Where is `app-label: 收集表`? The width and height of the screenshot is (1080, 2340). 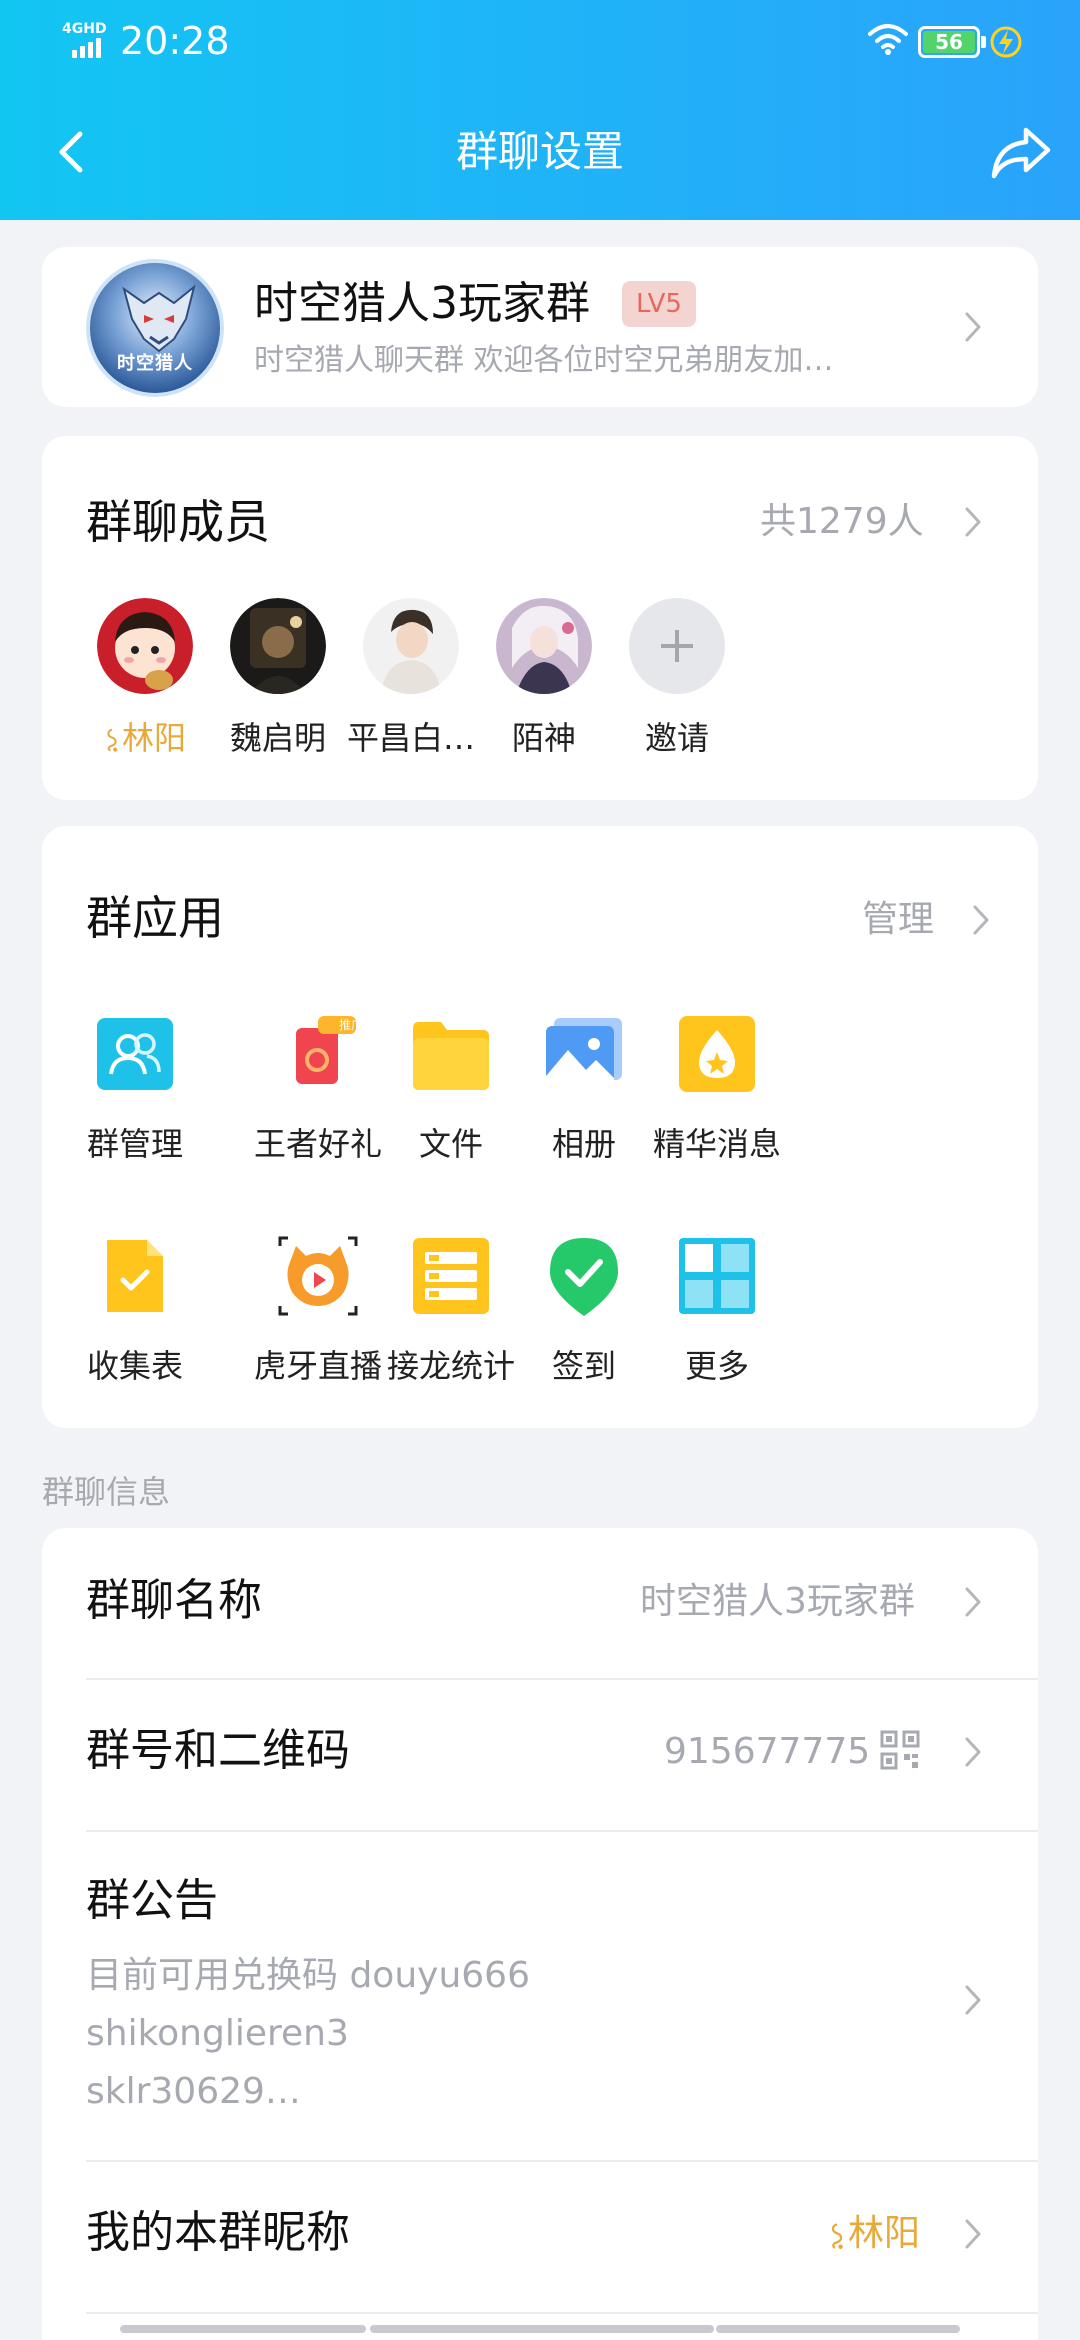 app-label: 收集表 is located at coordinates (134, 1366).